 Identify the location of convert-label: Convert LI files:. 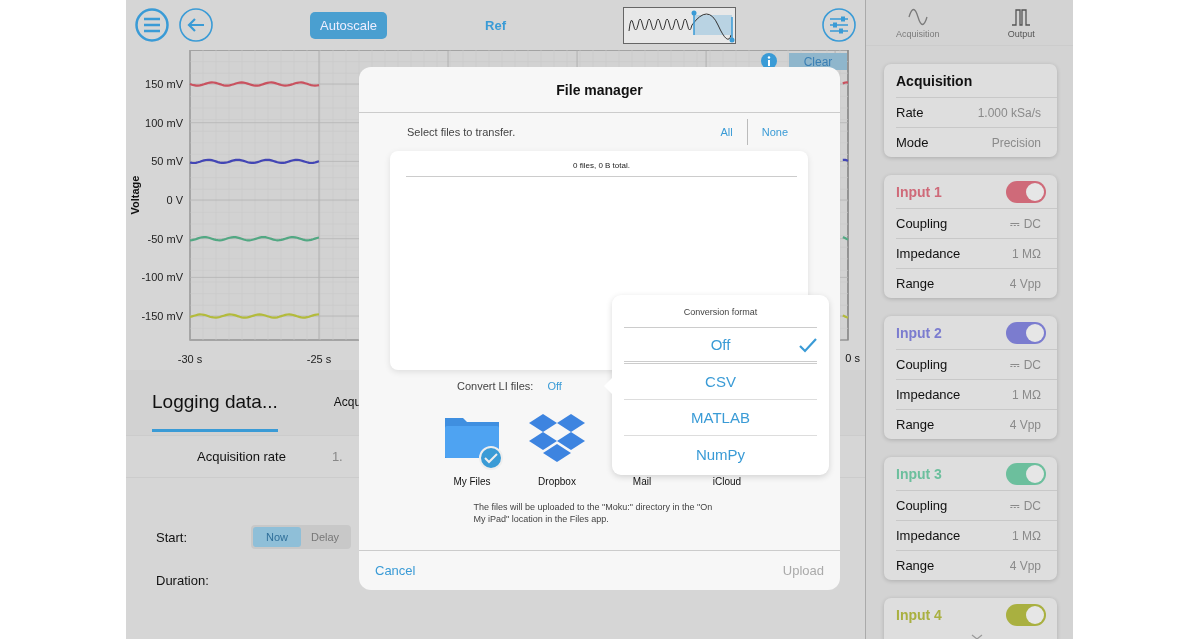
(495, 386).